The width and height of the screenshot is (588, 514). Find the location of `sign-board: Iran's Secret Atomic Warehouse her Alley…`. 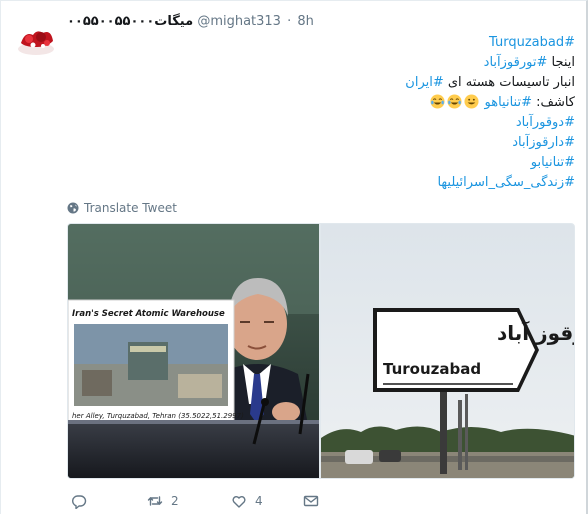

sign-board: Iran's Secret Atomic Warehouse her Alley… is located at coordinates (156, 367).